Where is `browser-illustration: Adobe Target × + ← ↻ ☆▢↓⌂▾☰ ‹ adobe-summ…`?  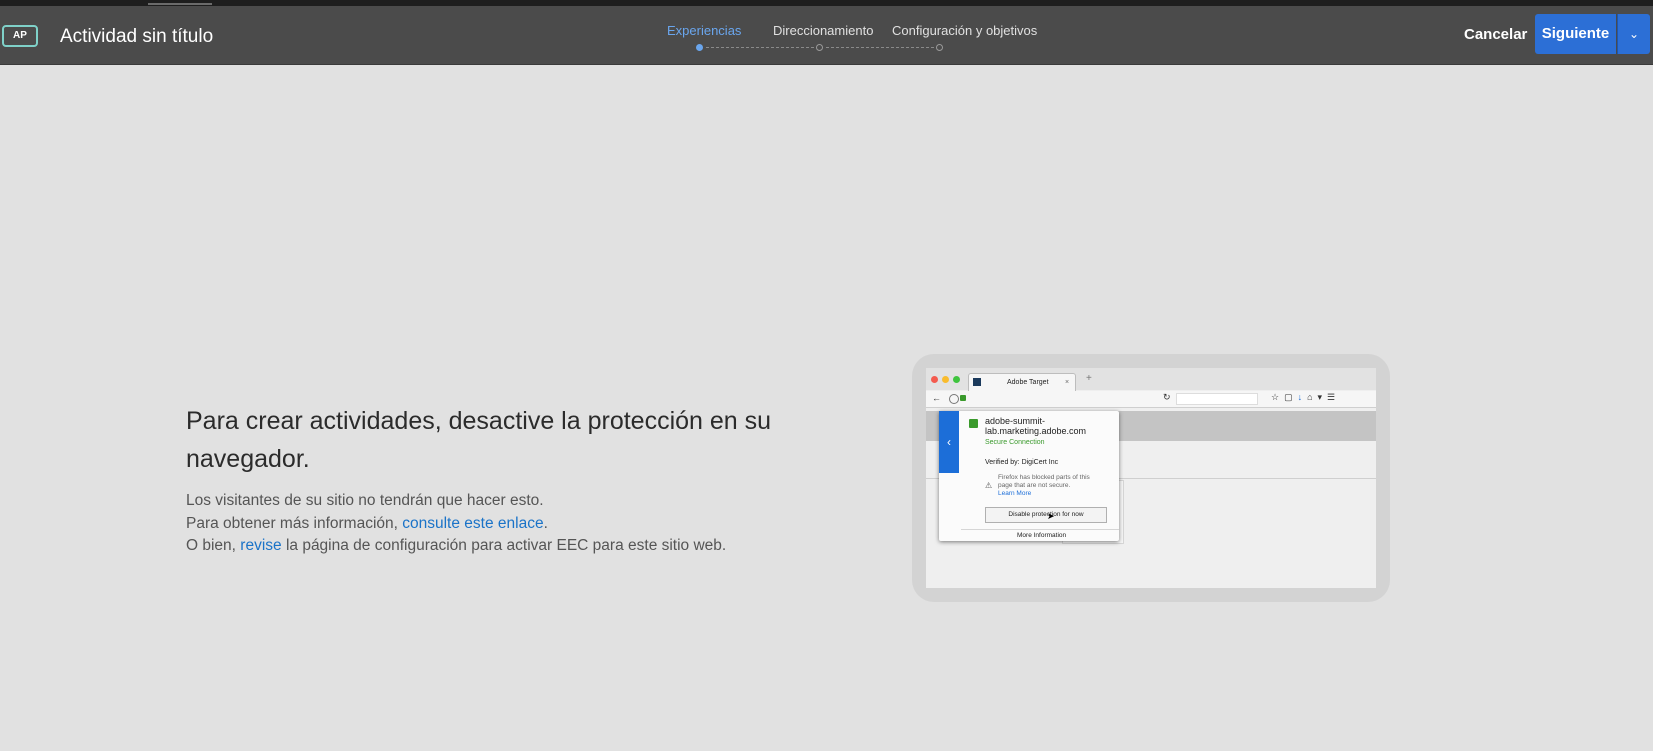
browser-illustration: Adobe Target × + ← ↻ ☆▢↓⌂▾☰ ‹ adobe-summ… is located at coordinates (1151, 478).